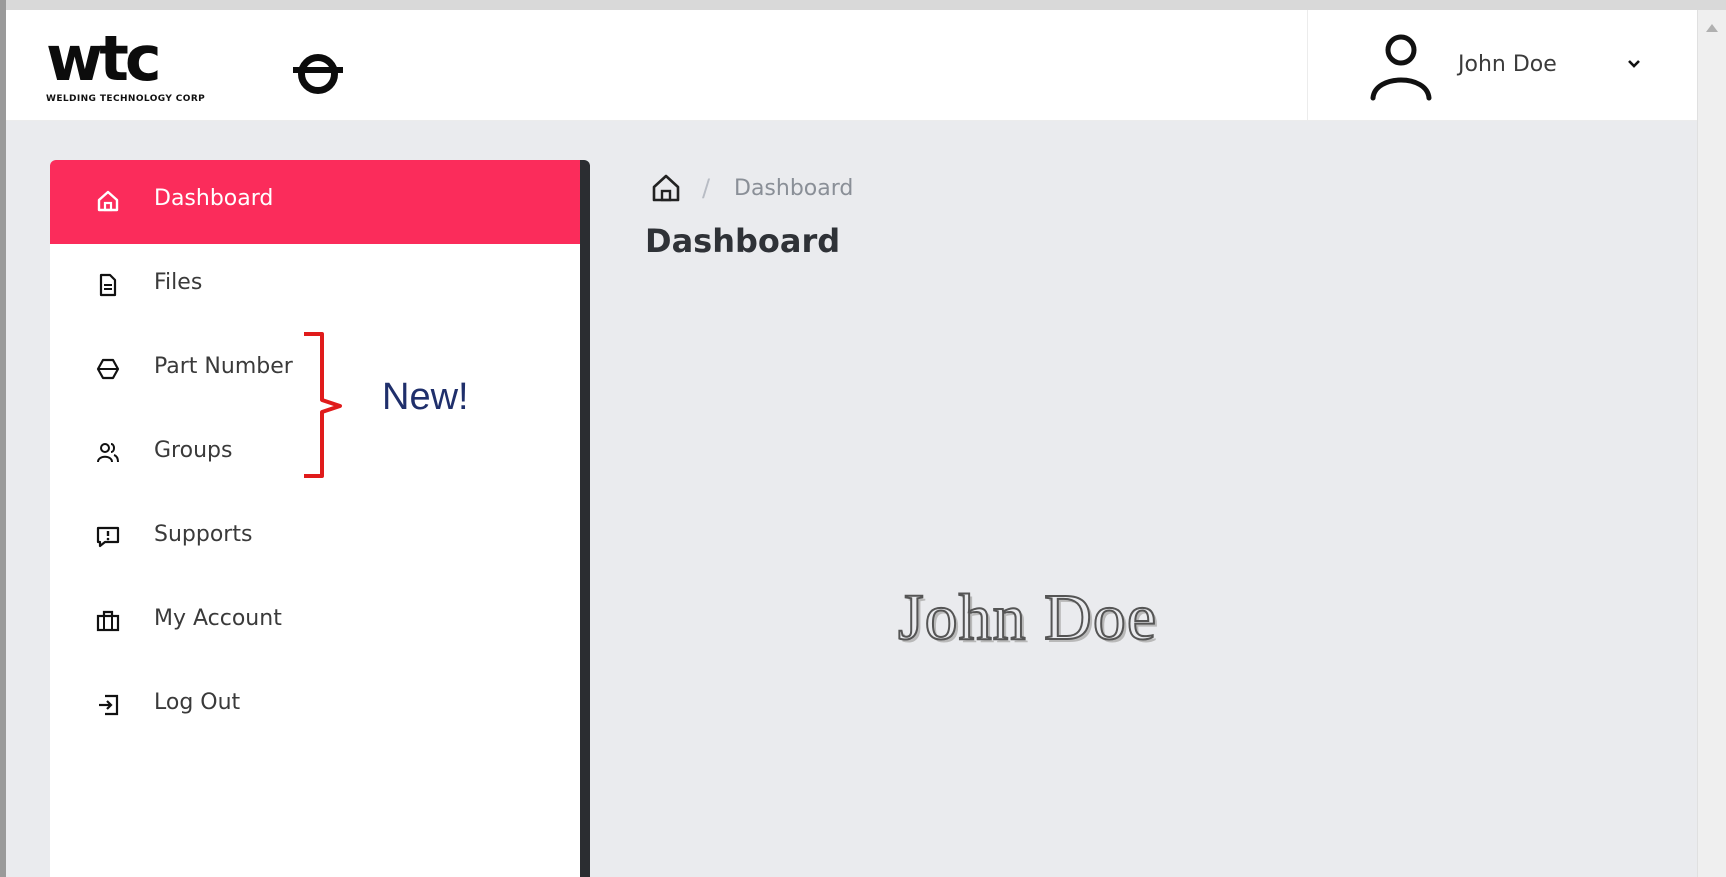  I want to click on logo-ring, so click(318, 74).